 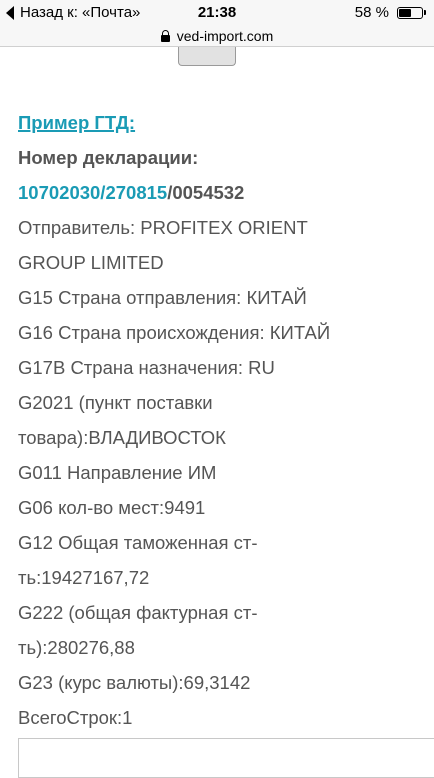 I want to click on url-domain: ved-import.com, so click(x=225, y=36).